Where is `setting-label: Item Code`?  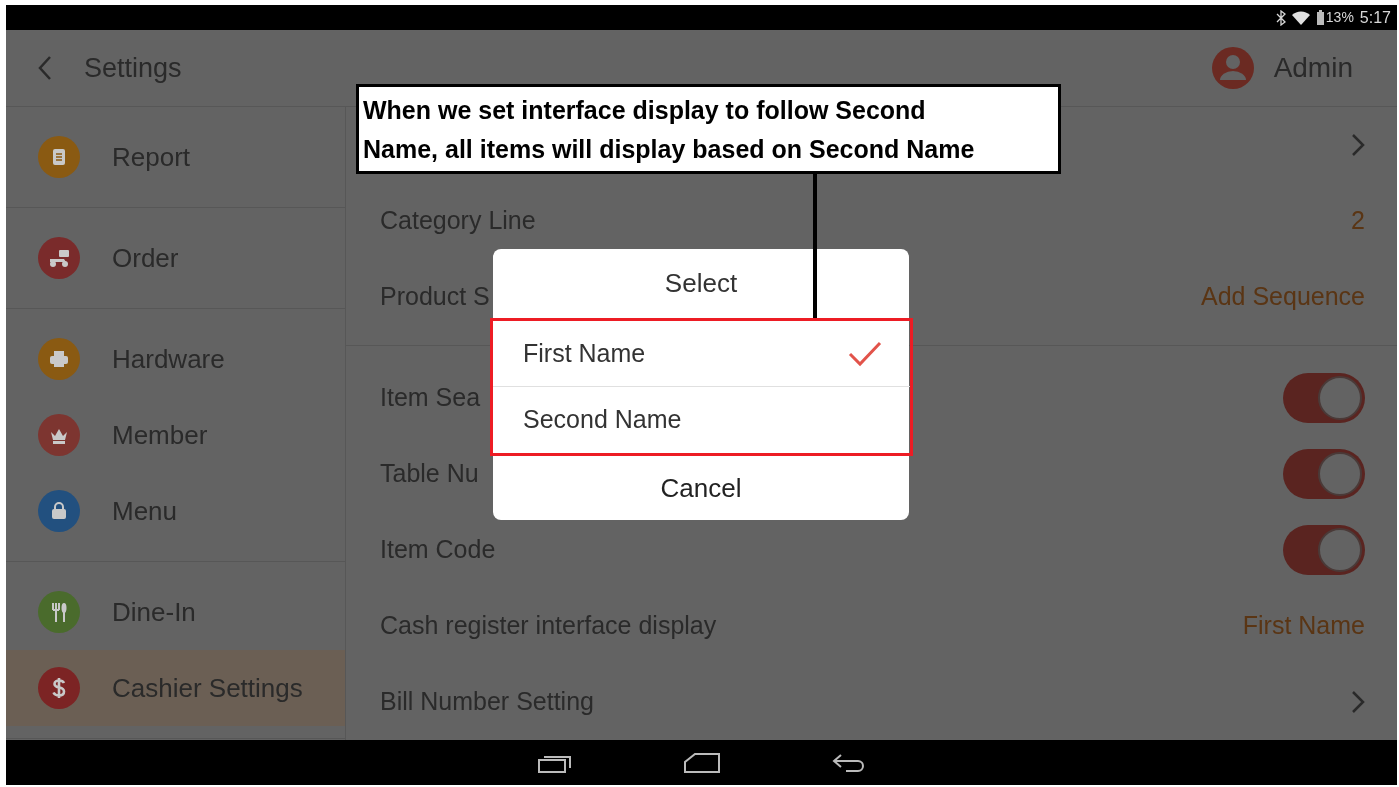
setting-label: Item Code is located at coordinates (438, 550).